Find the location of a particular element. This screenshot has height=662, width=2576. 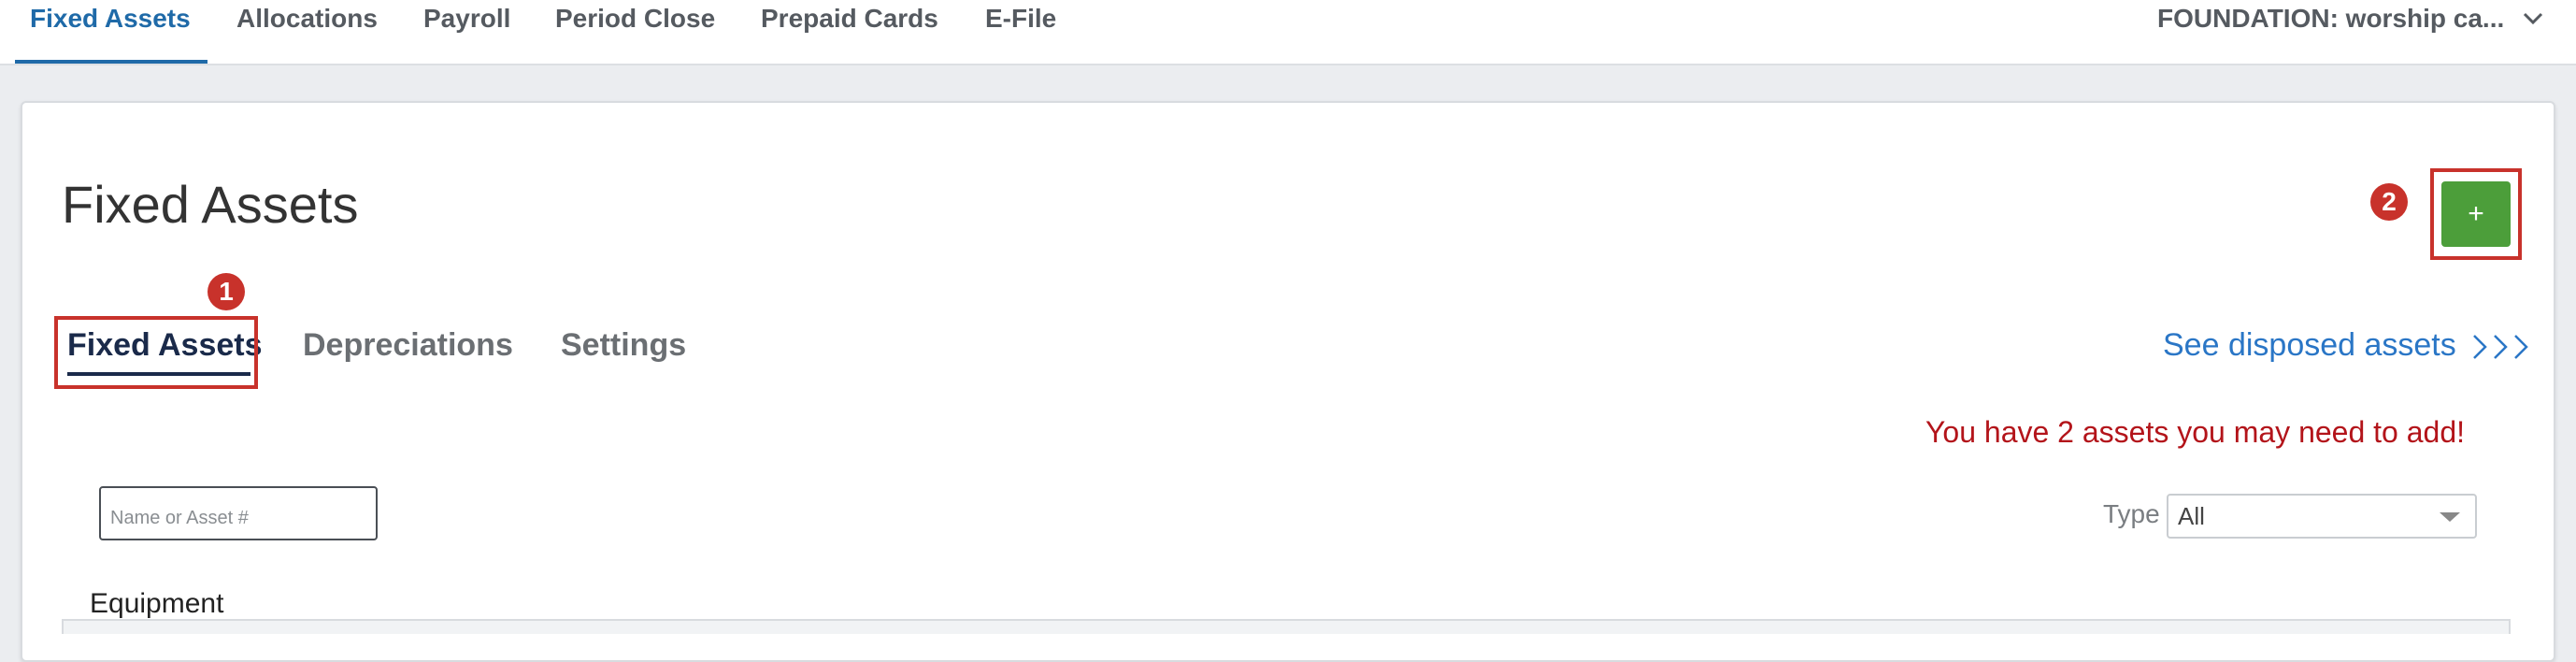

caret-down-icon is located at coordinates (2450, 517).